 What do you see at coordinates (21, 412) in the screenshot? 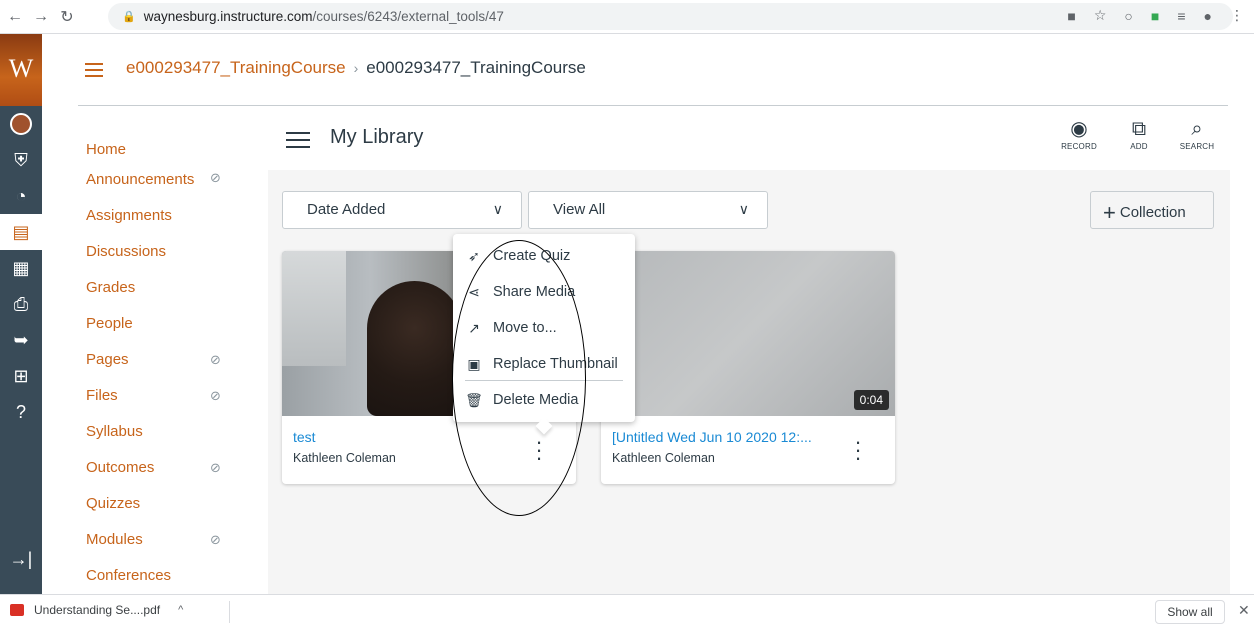
I see `help-icon: ?` at bounding box center [21, 412].